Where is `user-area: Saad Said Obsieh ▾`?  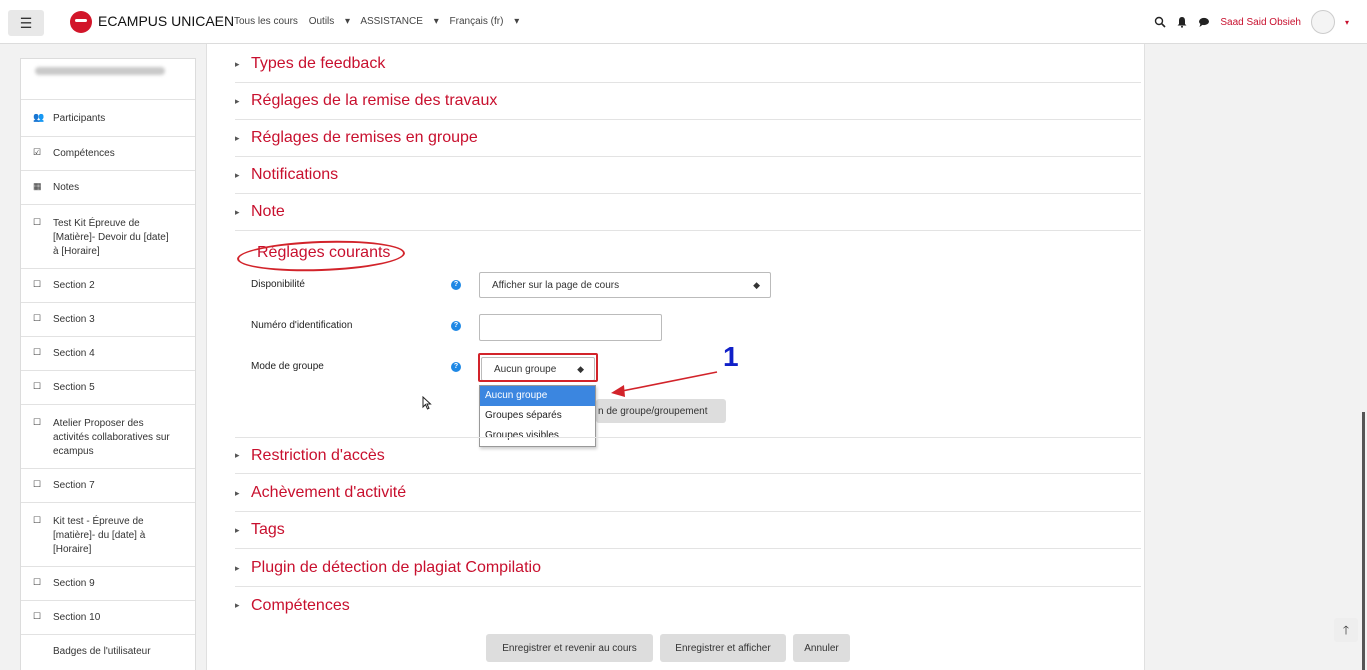 user-area: Saad Said Obsieh ▾ is located at coordinates (1251, 22).